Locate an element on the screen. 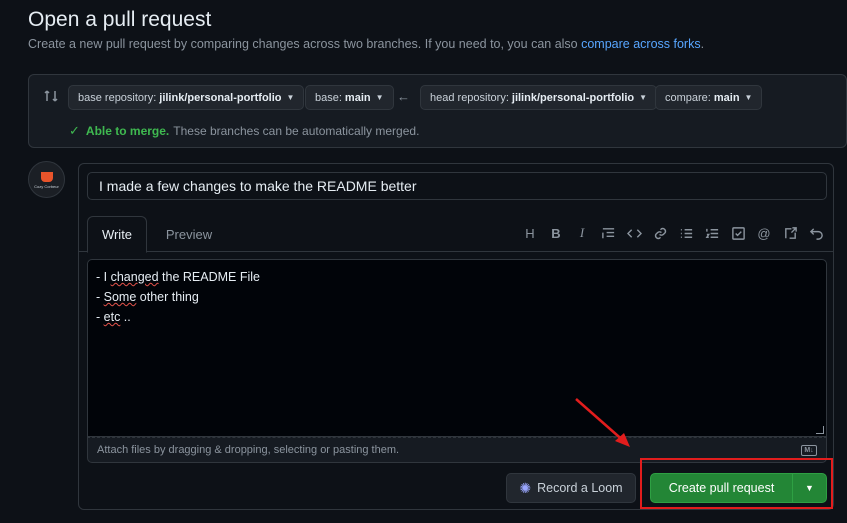 Image resolution: width=847 pixels, height=523 pixels. editor-tab-bar: Write Preview H B I @ is located at coordinates (456, 234).